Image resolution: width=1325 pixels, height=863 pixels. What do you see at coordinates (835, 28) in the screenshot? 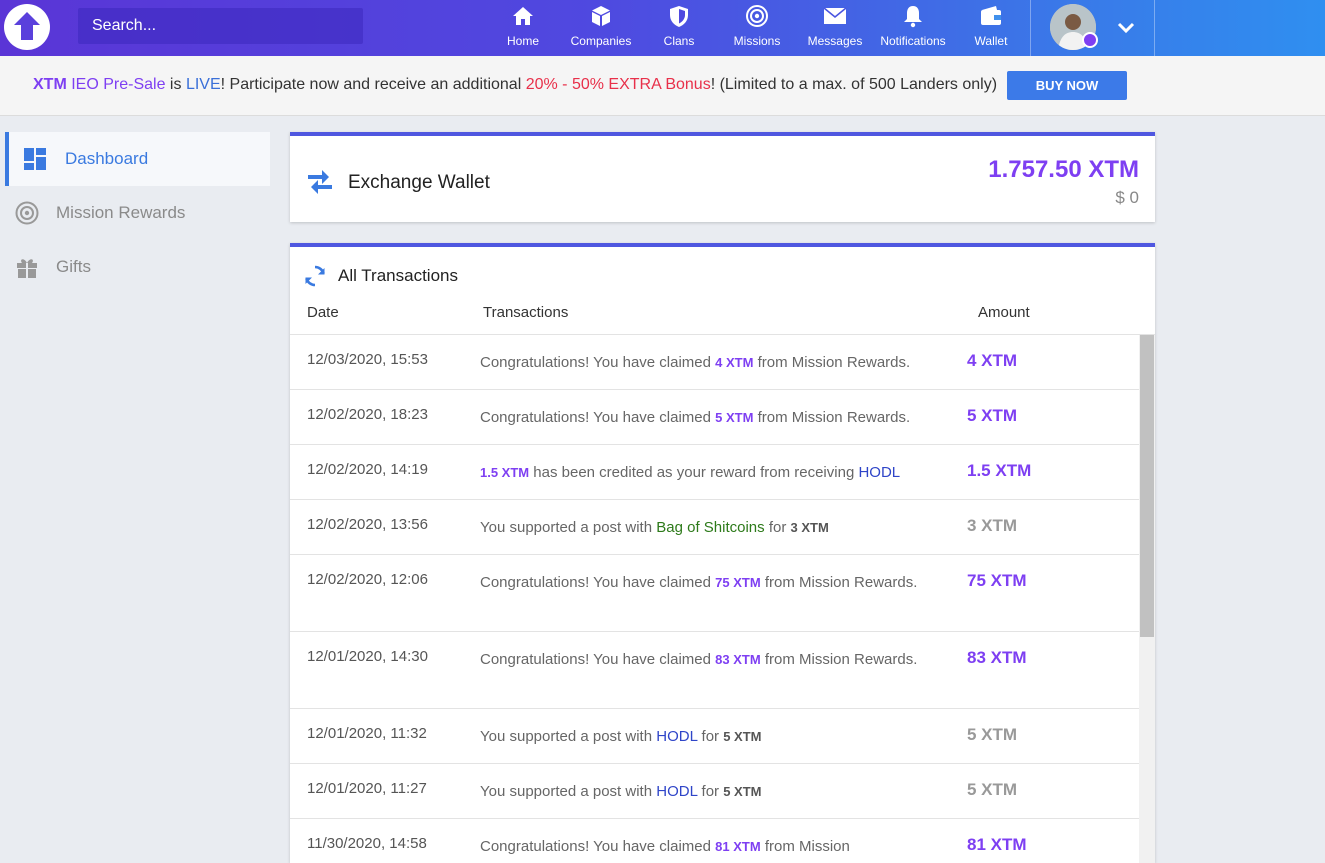
I see `nav-messages: Messages` at bounding box center [835, 28].